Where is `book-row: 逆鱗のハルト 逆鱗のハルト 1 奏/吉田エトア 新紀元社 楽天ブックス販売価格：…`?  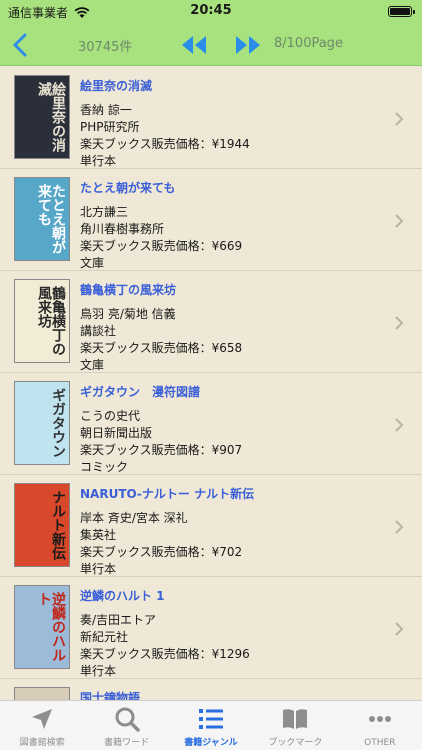 book-row: 逆鱗のハルト 逆鱗のハルト 1 奏/吉田エトア 新紀元社 楽天ブックス販売価格：… is located at coordinates (211, 628).